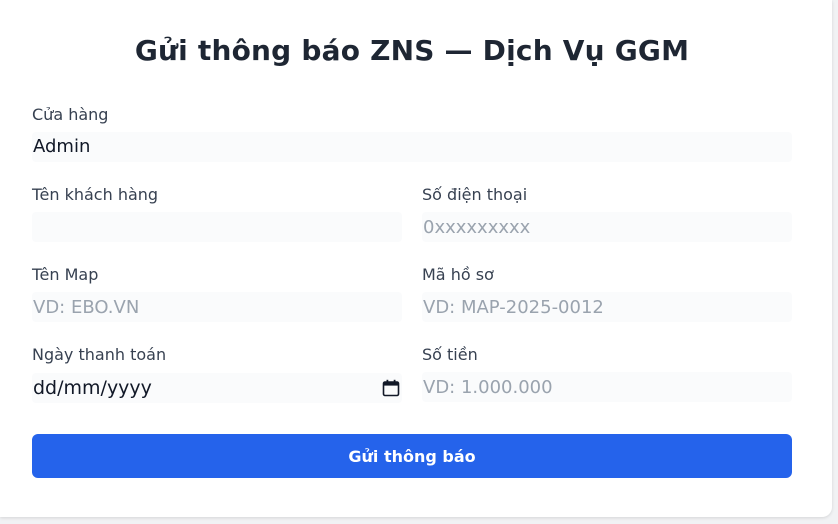  I want to click on amount-label: Số tiền, so click(450, 354).